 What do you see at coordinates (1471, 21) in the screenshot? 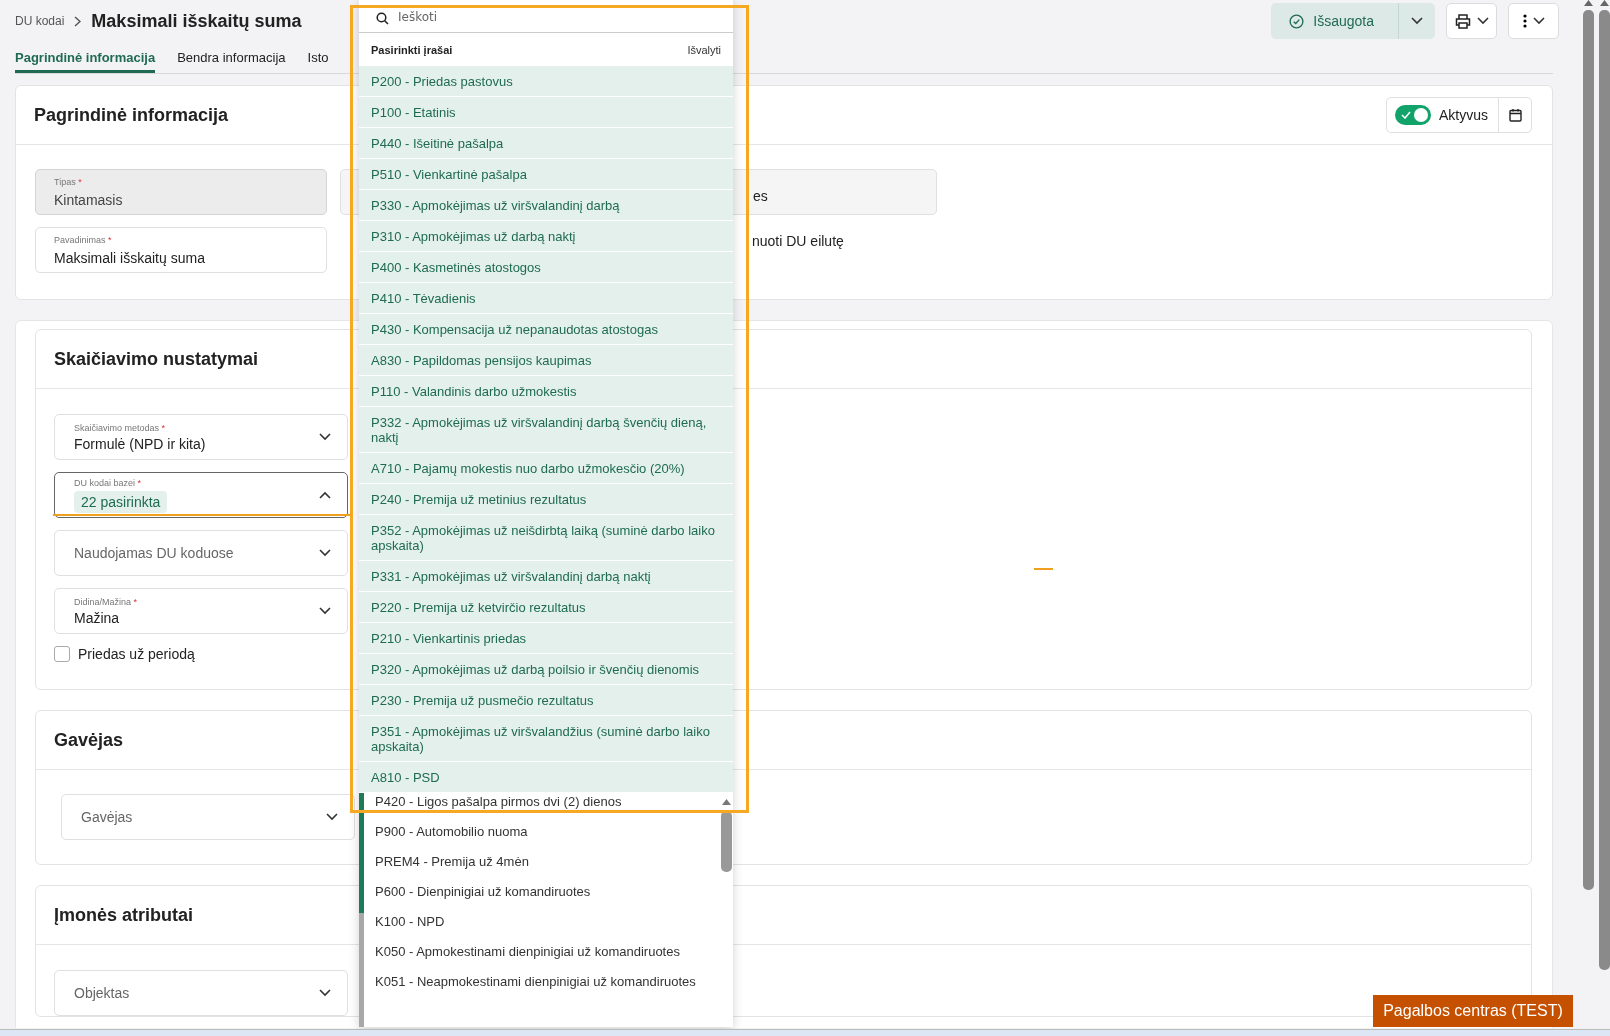
I see `print-button` at bounding box center [1471, 21].